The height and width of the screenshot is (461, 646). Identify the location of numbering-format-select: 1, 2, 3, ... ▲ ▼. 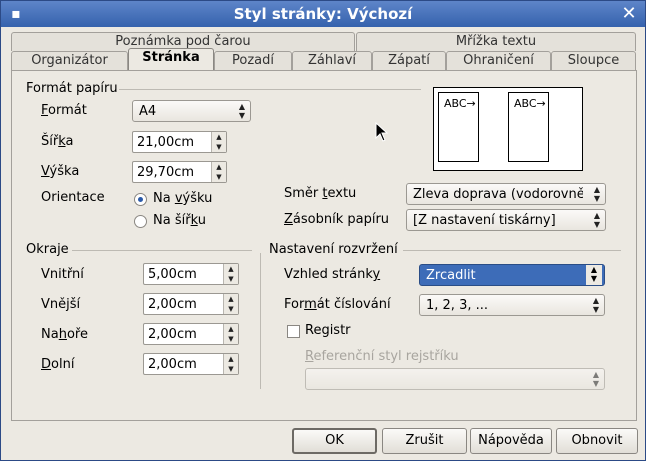
(512, 305).